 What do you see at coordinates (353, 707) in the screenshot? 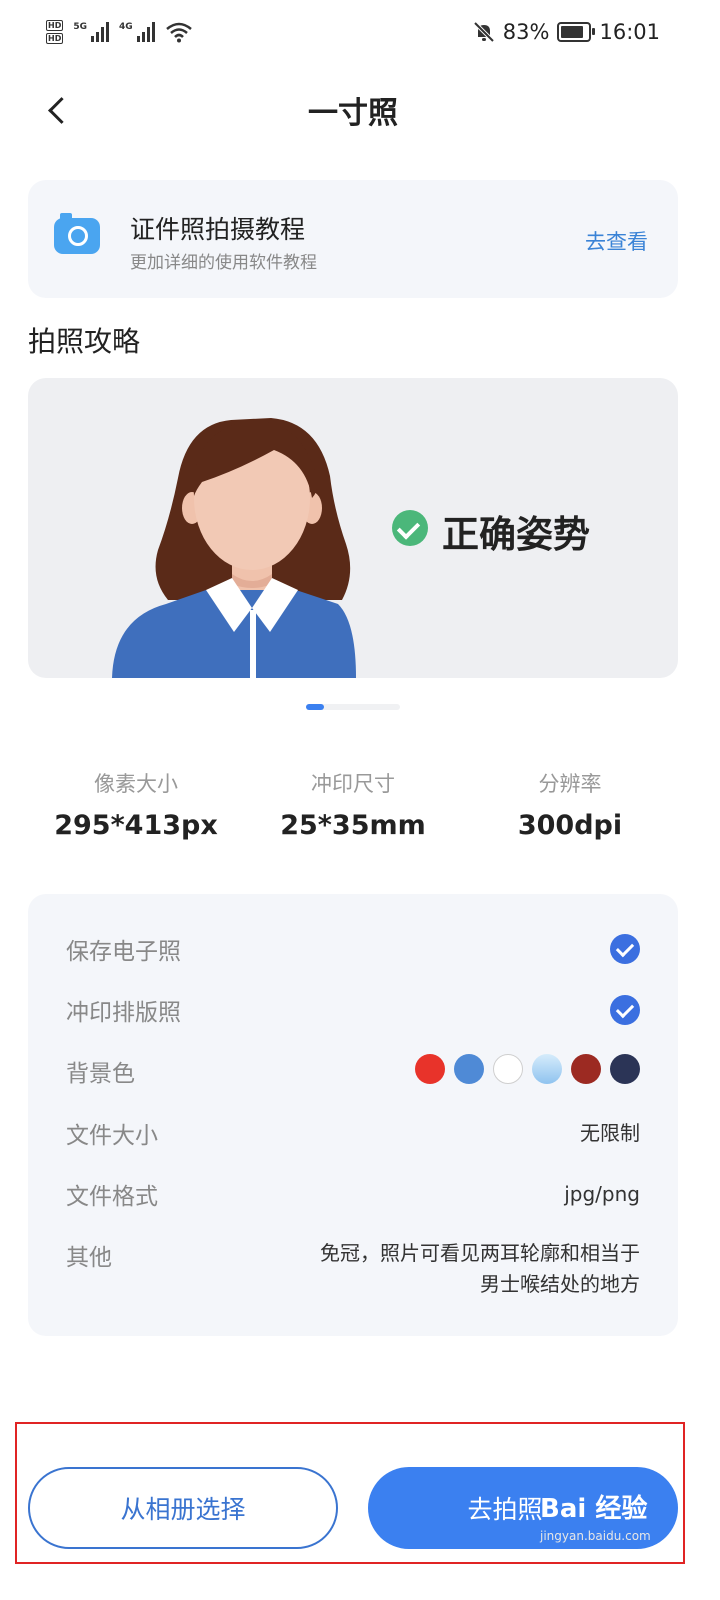
I see `carousel-indicator` at bounding box center [353, 707].